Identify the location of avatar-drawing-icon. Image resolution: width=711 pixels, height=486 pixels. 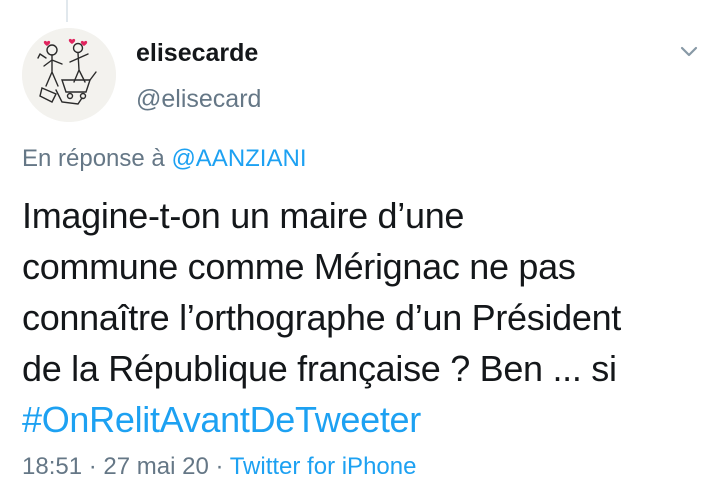
(69, 75).